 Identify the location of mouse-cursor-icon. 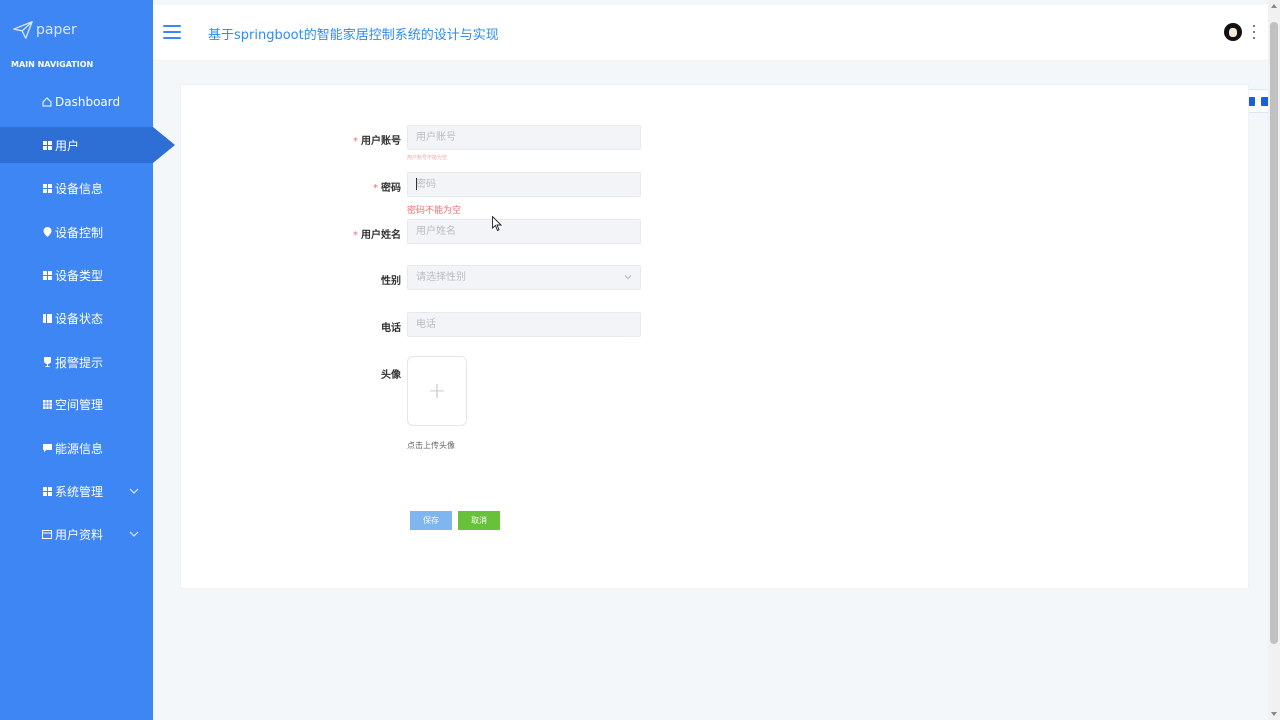
(497, 224).